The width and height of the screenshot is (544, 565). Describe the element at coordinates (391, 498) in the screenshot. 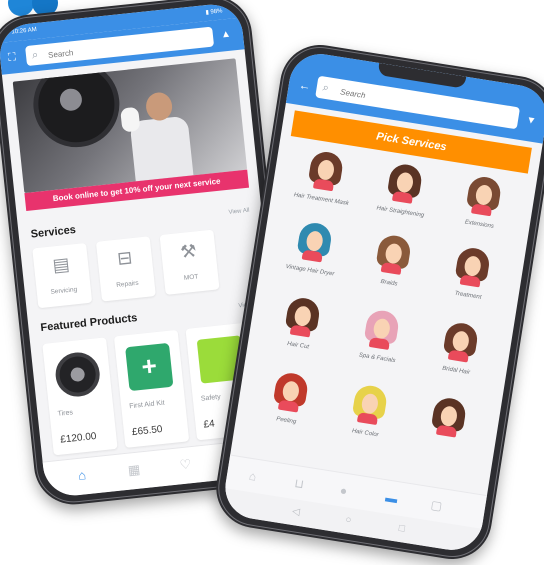

I see `services-icon: ▬` at that location.